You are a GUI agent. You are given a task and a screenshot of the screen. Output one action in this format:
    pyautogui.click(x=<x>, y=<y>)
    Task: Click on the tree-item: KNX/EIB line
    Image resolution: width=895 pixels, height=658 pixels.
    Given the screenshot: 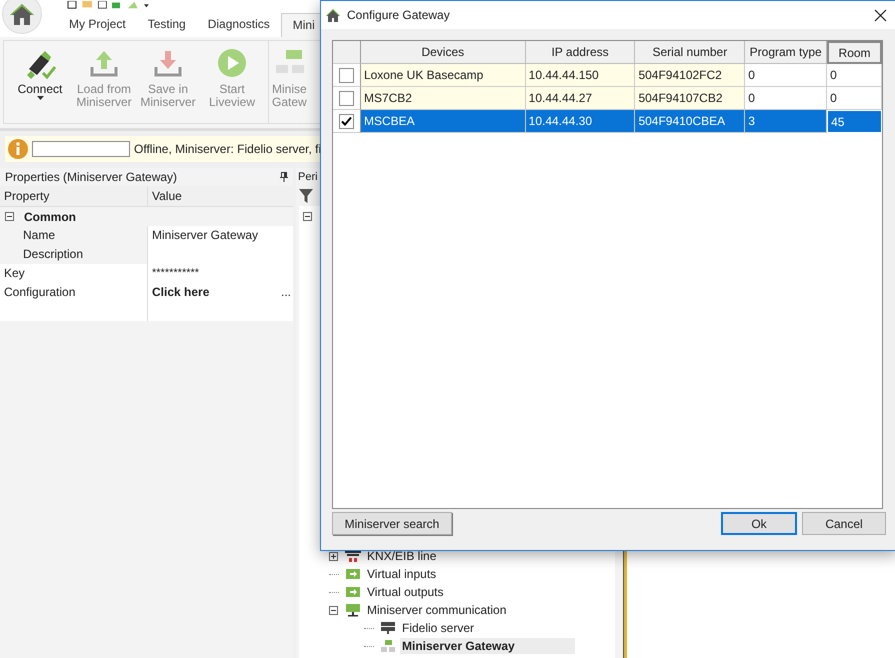 What is the action you would take?
    pyautogui.click(x=401, y=556)
    